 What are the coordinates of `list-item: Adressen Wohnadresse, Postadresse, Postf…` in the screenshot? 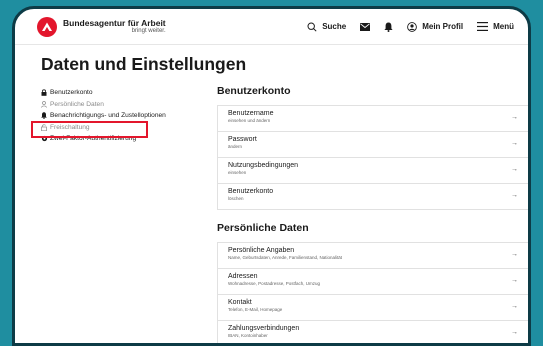 It's located at (373, 282).